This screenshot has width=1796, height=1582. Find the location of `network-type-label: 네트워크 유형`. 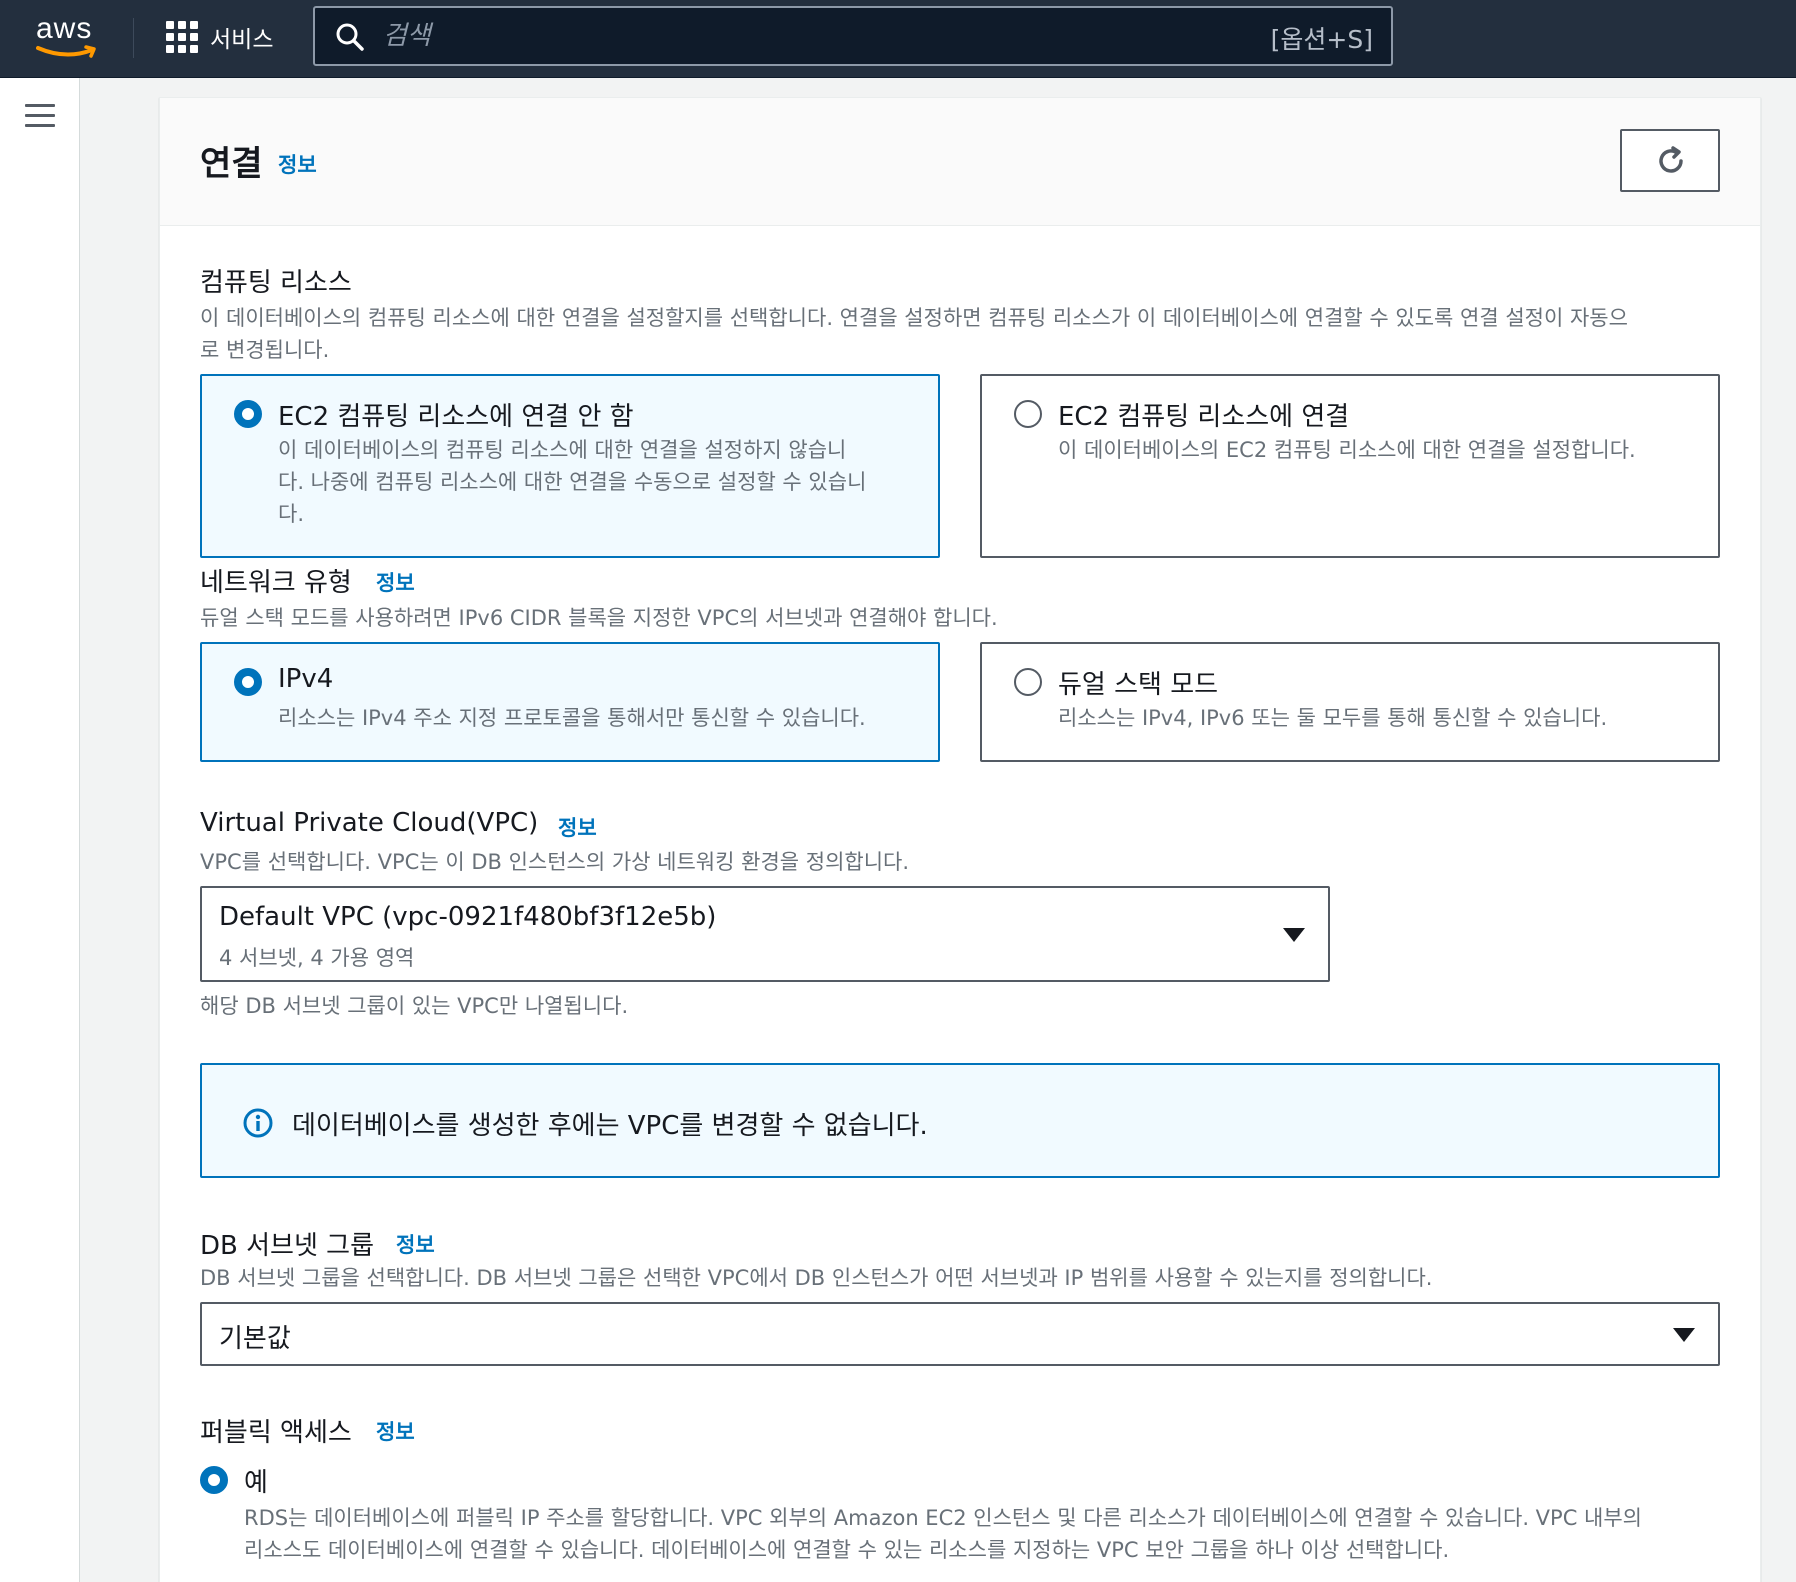

network-type-label: 네트워크 유형 is located at coordinates (276, 583).